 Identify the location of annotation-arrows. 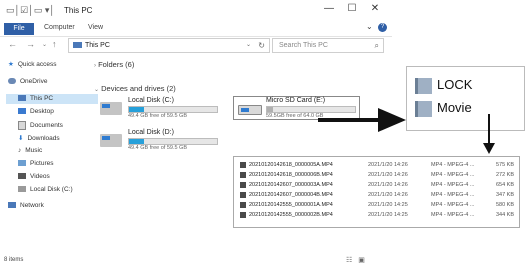
(406, 131).